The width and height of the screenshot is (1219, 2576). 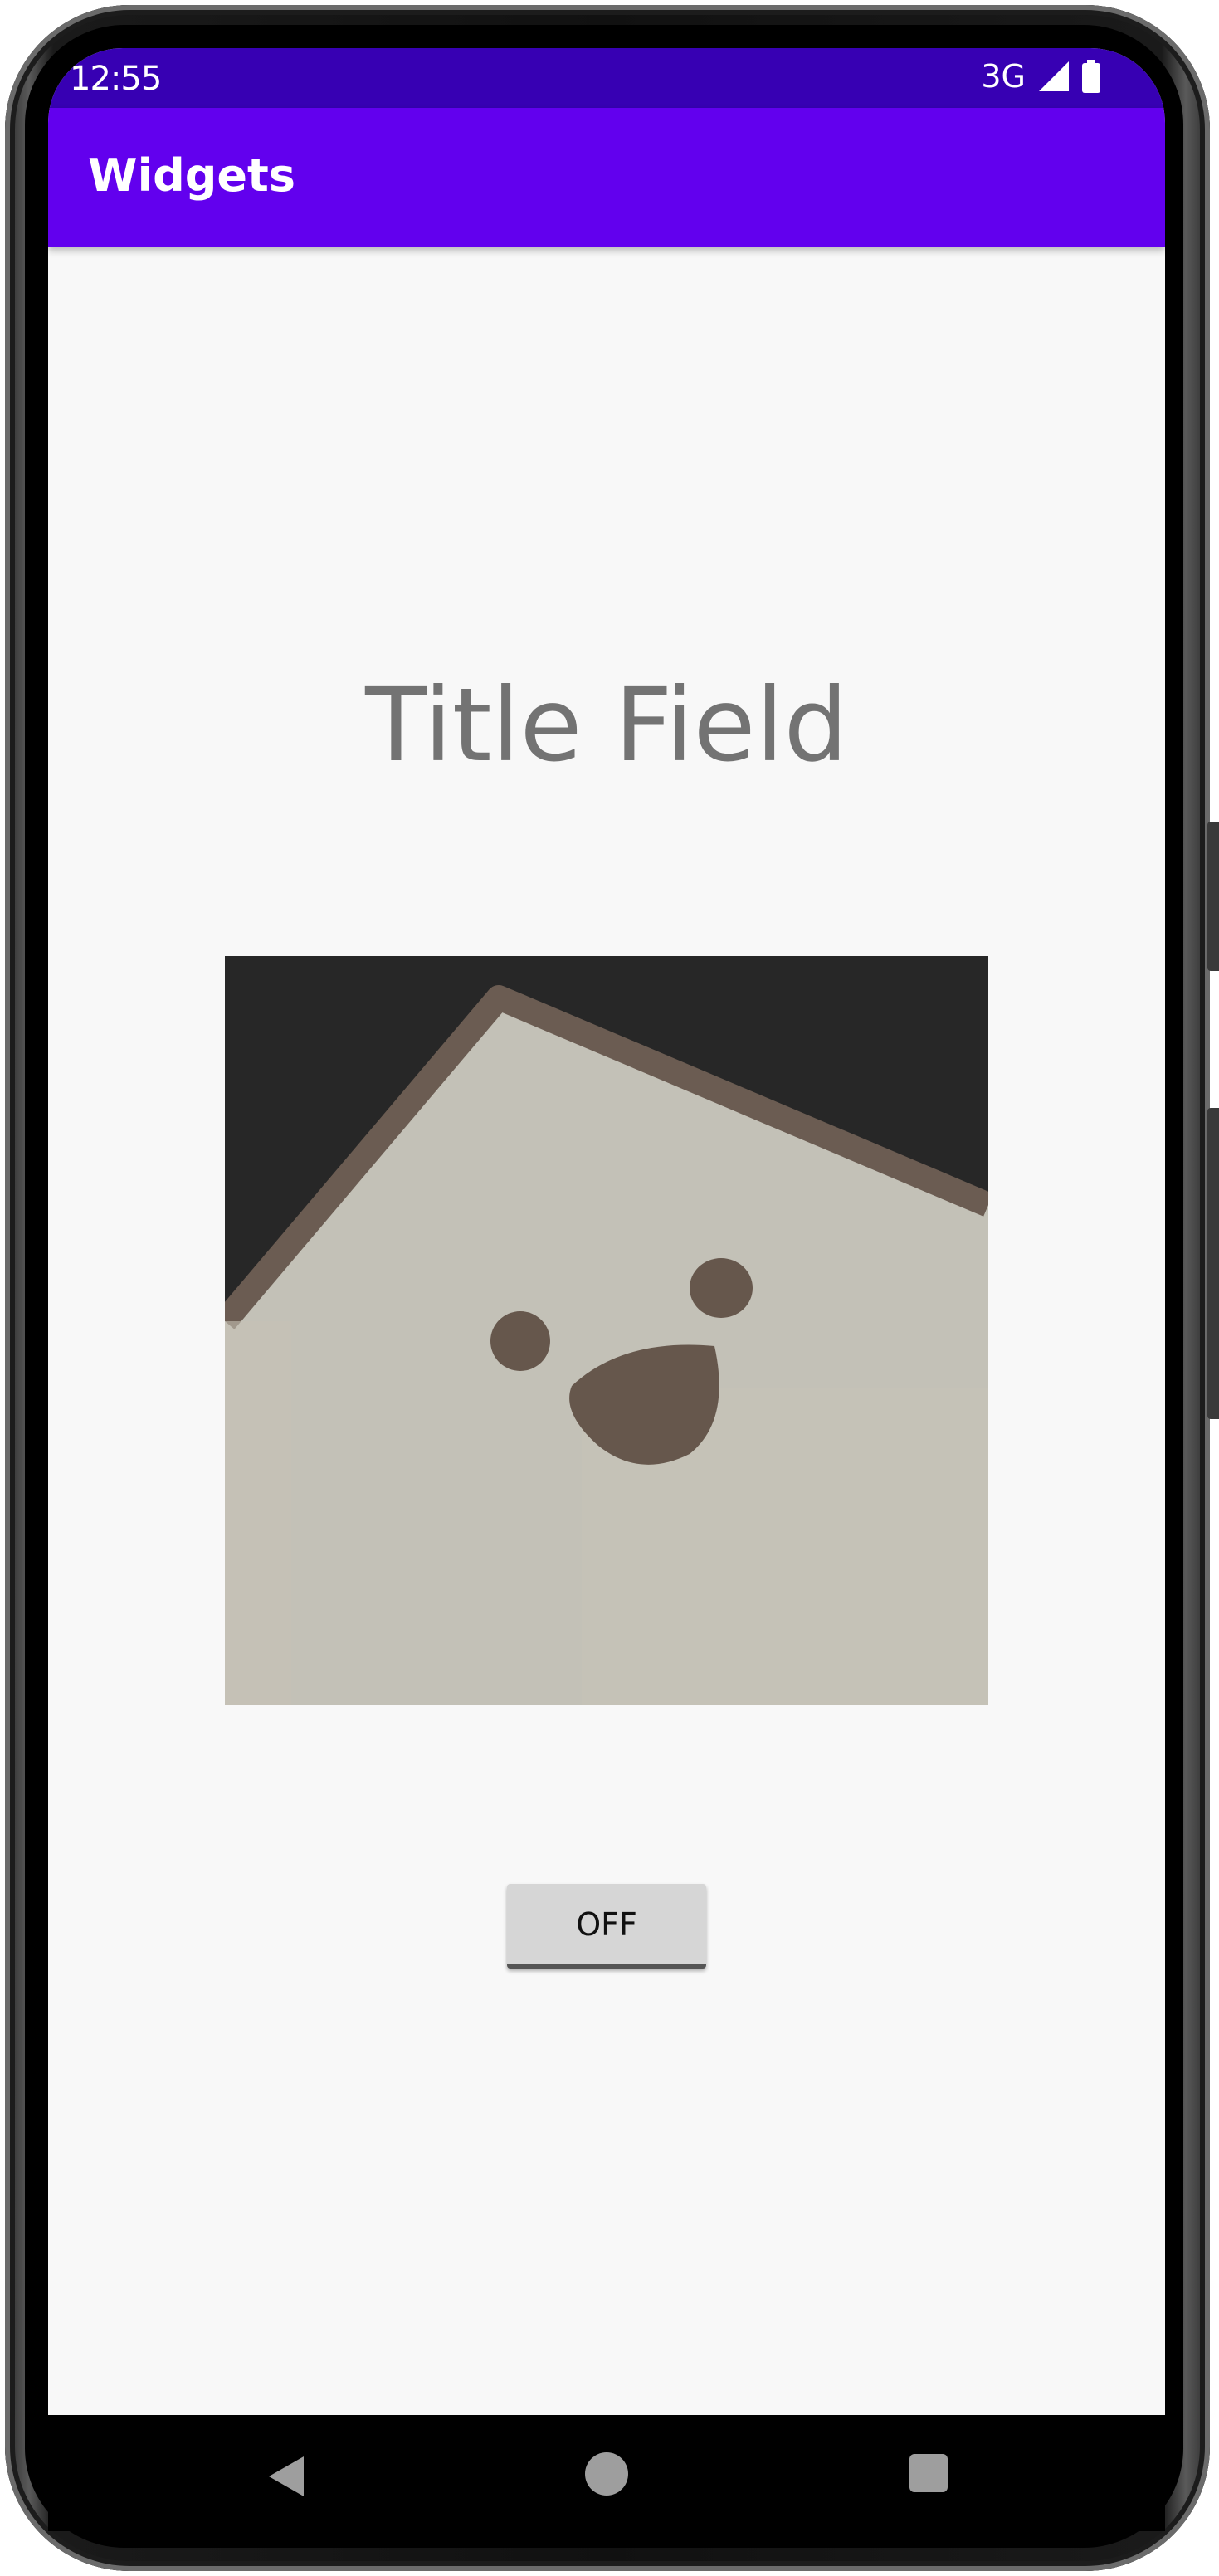 What do you see at coordinates (1091, 77) in the screenshot?
I see `battery-icon` at bounding box center [1091, 77].